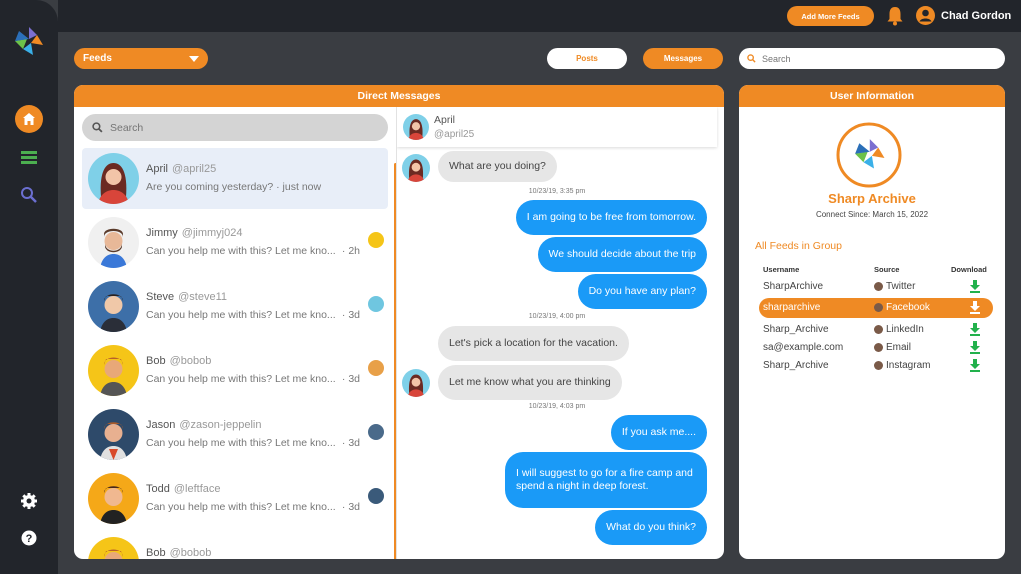  I want to click on feed-row: SharpArchive Twitter, so click(876, 287).